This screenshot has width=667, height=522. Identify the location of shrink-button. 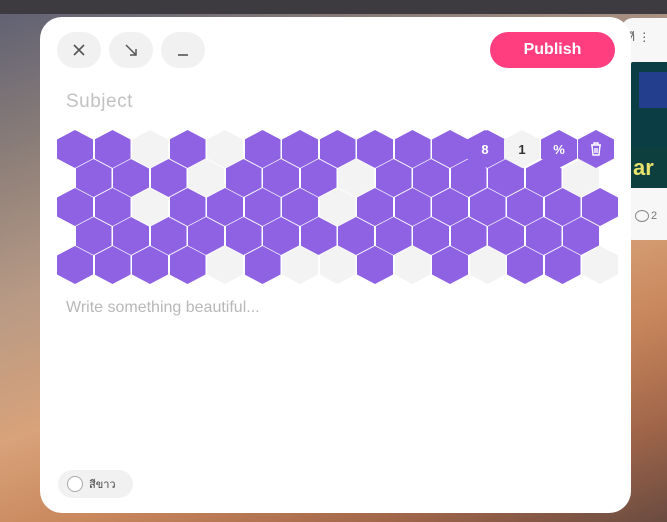
(131, 50).